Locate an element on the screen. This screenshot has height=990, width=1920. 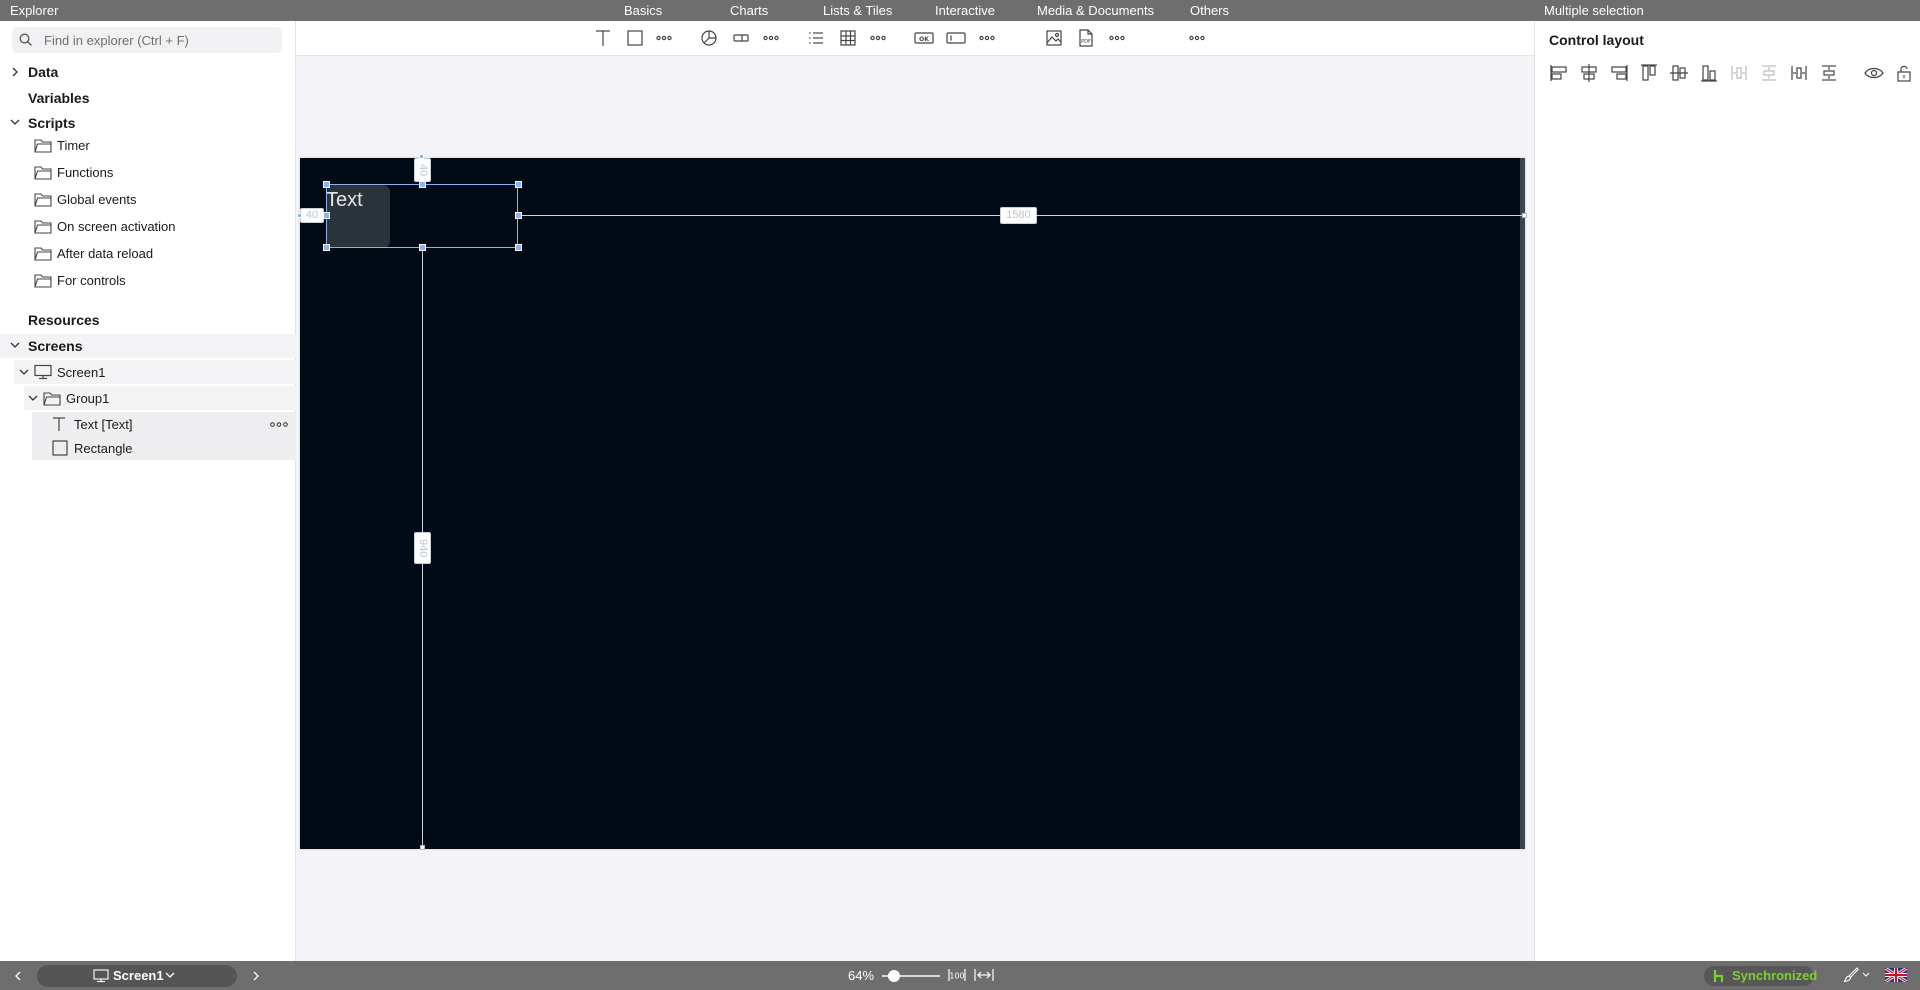
tree-section-data: Data is located at coordinates (148, 72).